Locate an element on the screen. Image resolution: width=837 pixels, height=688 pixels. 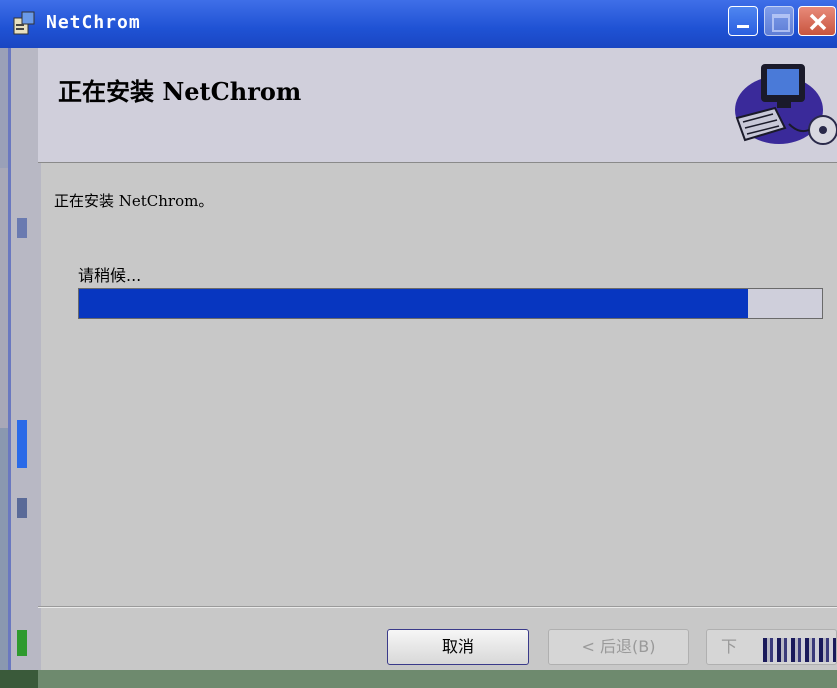
minimize-button is located at coordinates (743, 21).